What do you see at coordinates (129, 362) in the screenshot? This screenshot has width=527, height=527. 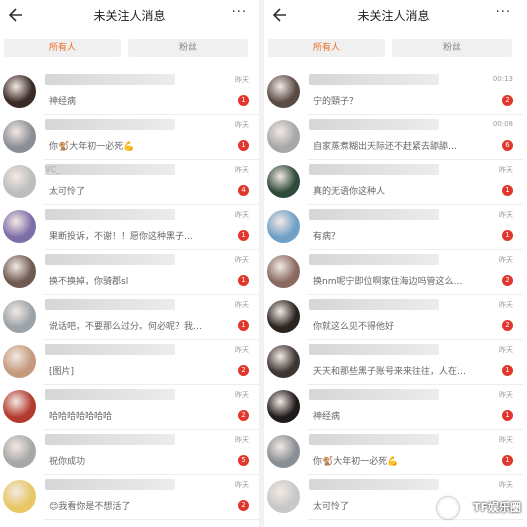 I see `message-row: [图片] 昨天 2` at bounding box center [129, 362].